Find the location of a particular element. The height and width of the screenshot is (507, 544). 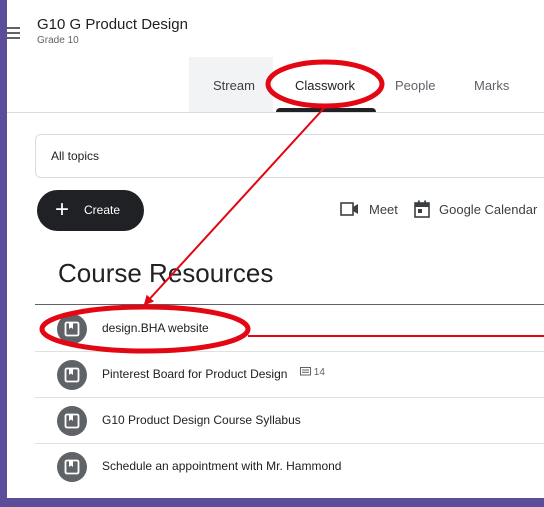

material-title: Schedule an appointment with Mr. Hammond is located at coordinates (222, 466).